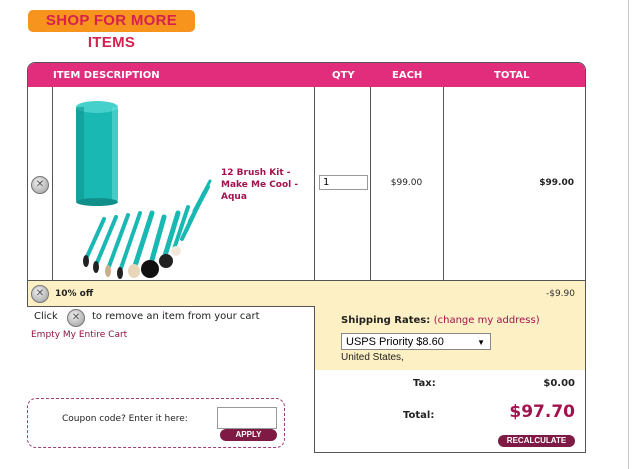 This screenshot has height=469, width=640. I want to click on total-value: $97.70, so click(542, 412).